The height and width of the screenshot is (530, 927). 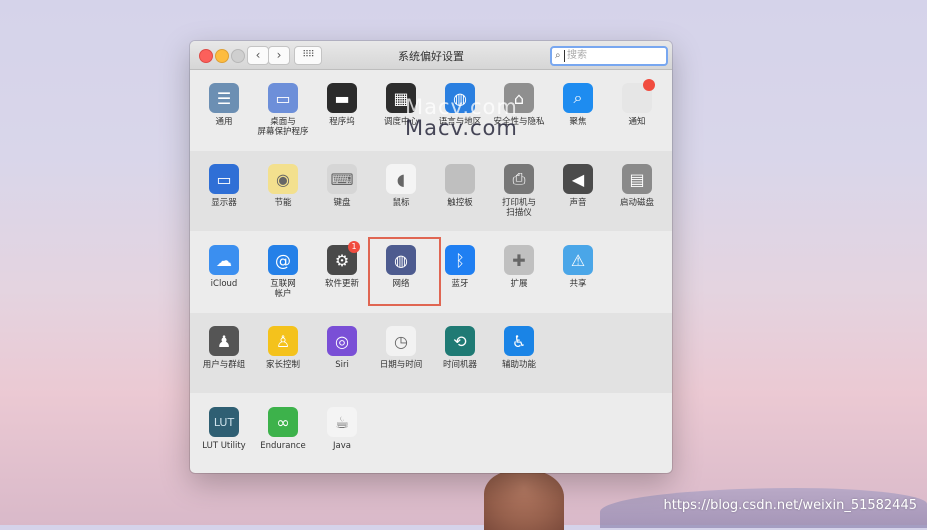 I want to click on pref-pane-label: 启动磁盘, so click(x=636, y=203).